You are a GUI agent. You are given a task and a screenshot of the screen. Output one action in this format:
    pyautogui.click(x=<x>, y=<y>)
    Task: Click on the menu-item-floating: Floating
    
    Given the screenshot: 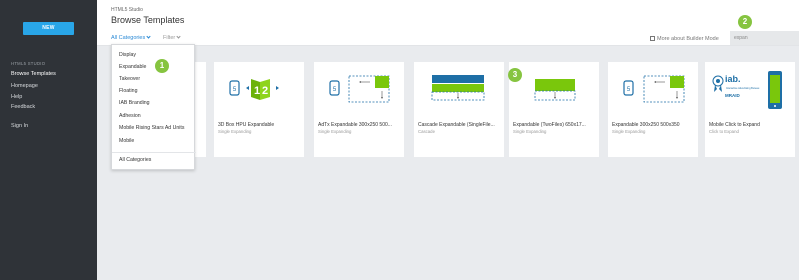 What is the action you would take?
    pyautogui.click(x=128, y=91)
    